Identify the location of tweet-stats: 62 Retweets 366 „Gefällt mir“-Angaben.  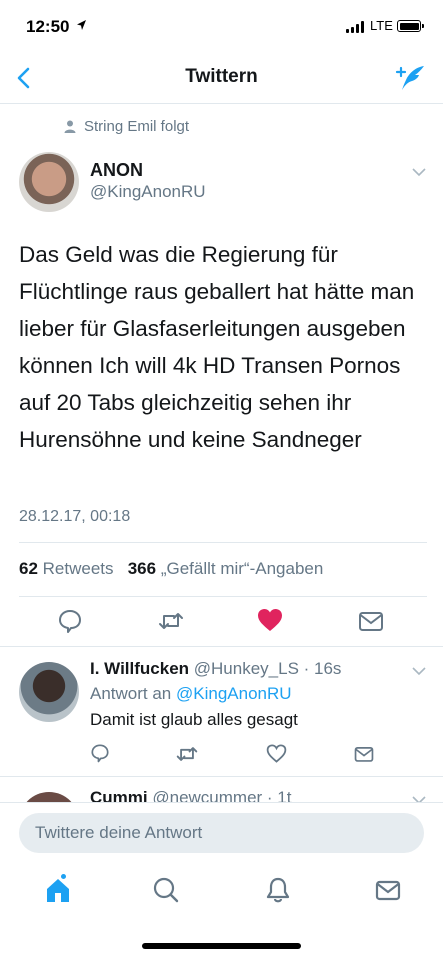
(171, 569).